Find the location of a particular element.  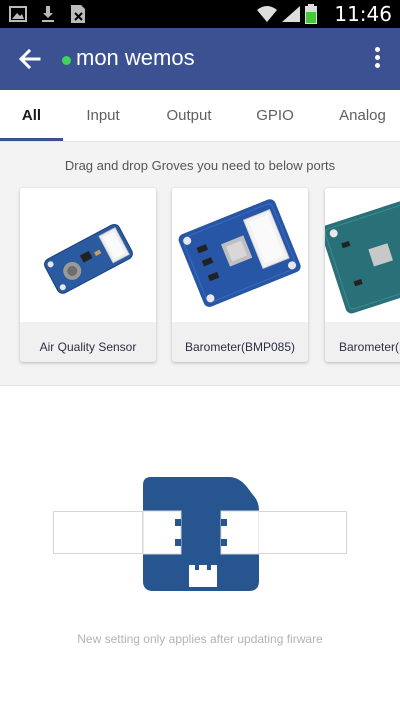

tab-bar: All Input Output GPIO Analog is located at coordinates (200, 116).